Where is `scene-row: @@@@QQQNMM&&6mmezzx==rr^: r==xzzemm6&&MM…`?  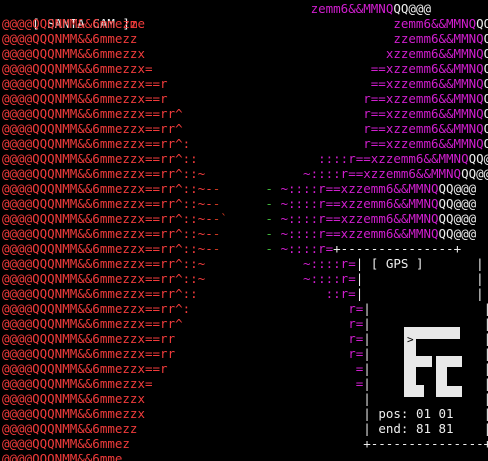 scene-row: @@@@QQQNMM&&6mmezzx==rr^: r==xzzemm6&&MM… is located at coordinates (245, 143).